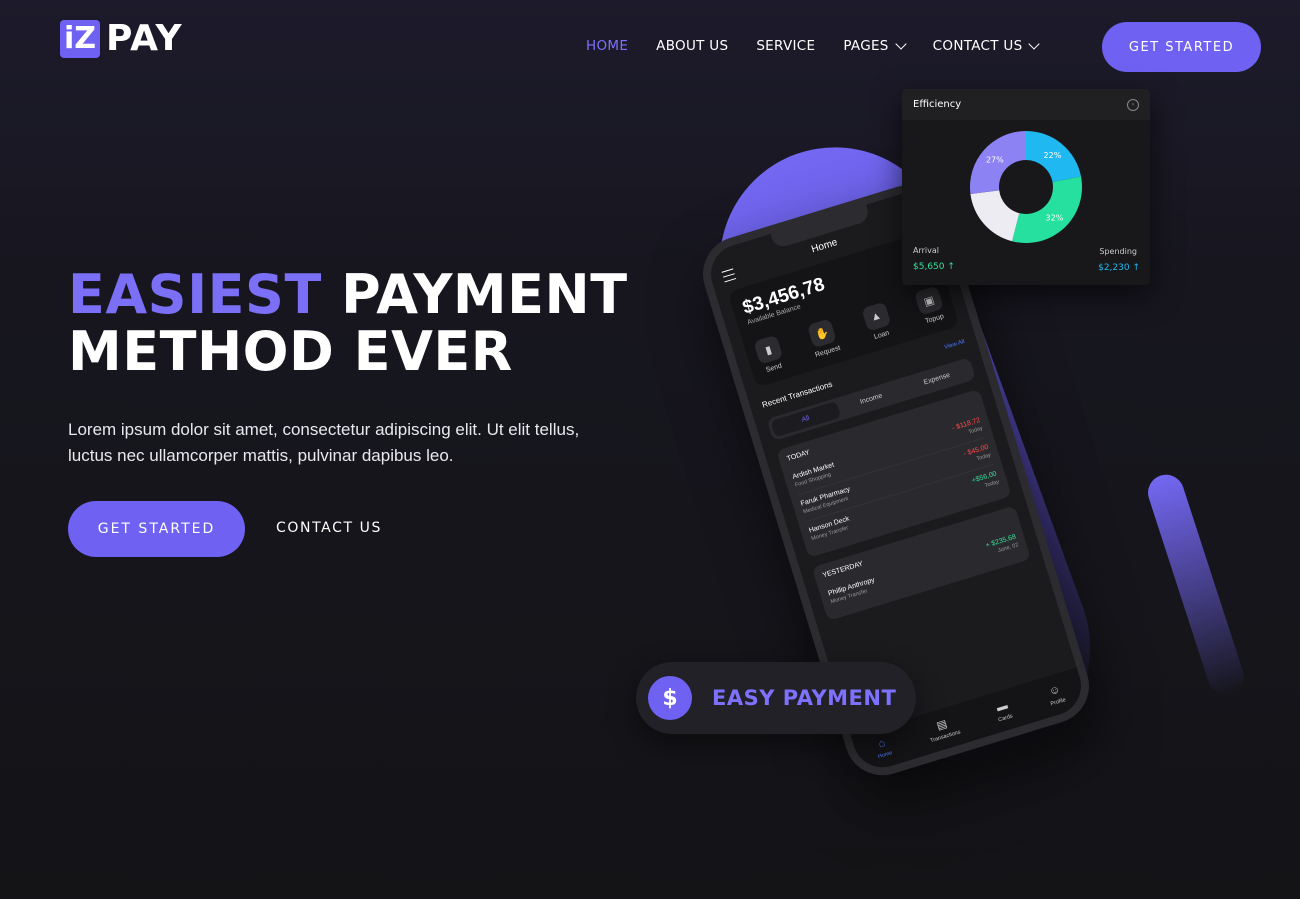 The height and width of the screenshot is (899, 1300). Describe the element at coordinates (885, 754) in the screenshot. I see `phone-nav-label: Home` at that location.